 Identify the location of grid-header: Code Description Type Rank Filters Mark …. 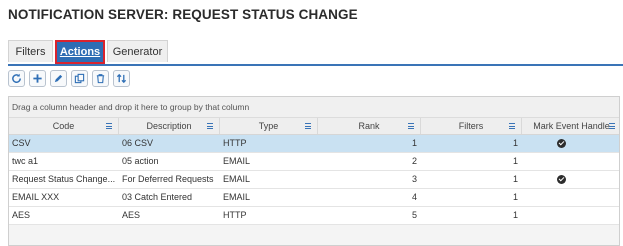
(314, 126).